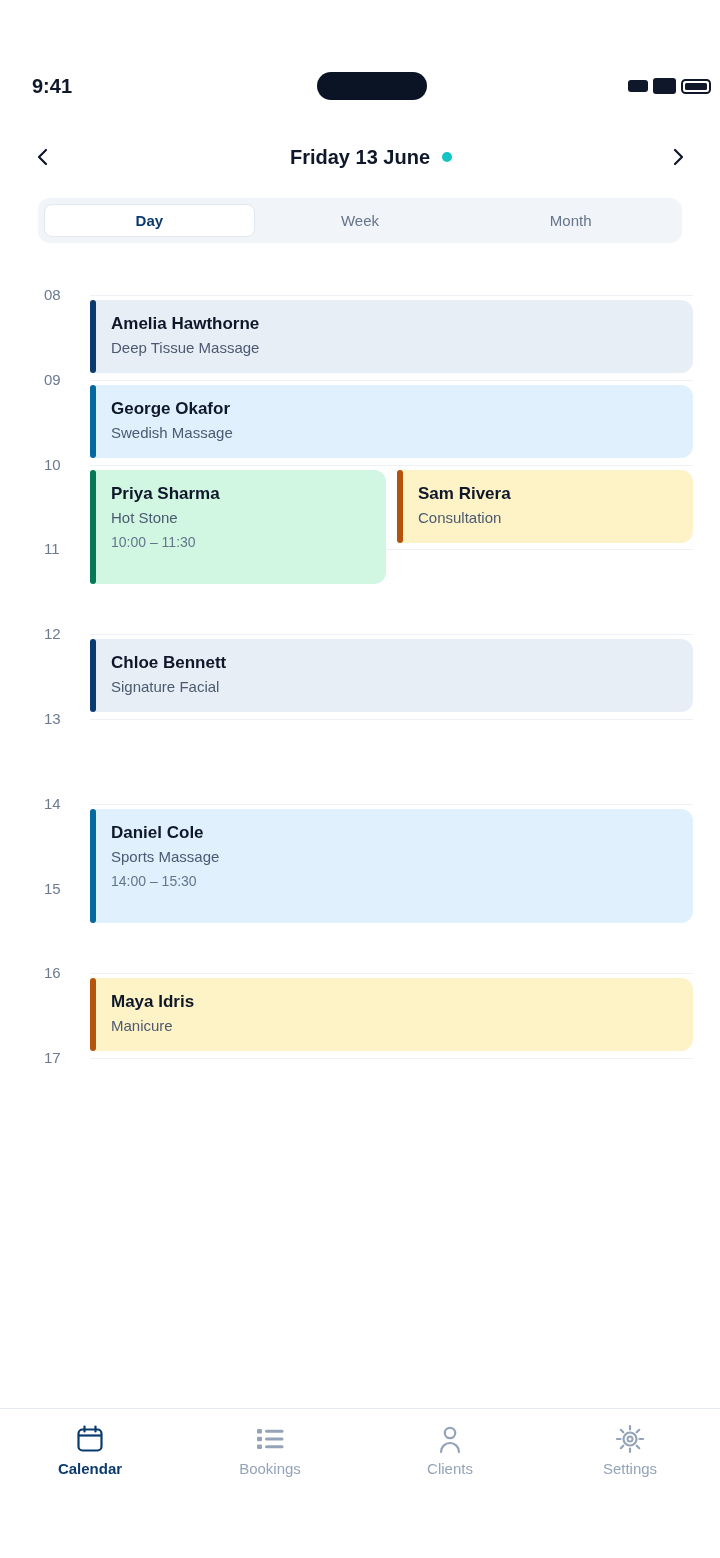 Image resolution: width=720 pixels, height=1558 pixels. I want to click on chevron-right-icon, so click(678, 157).